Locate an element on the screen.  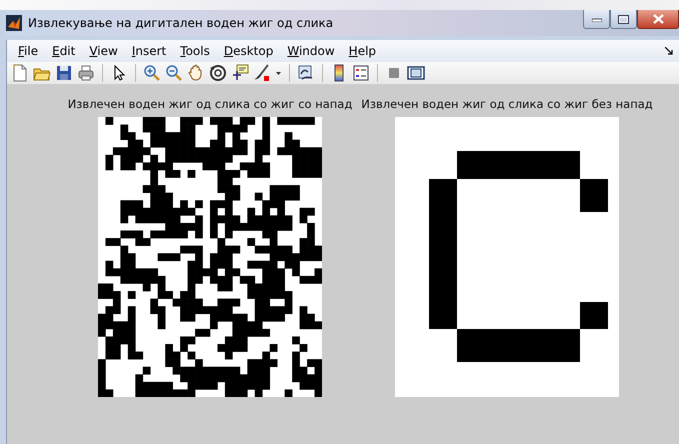
menu-item: View is located at coordinates (103, 51).